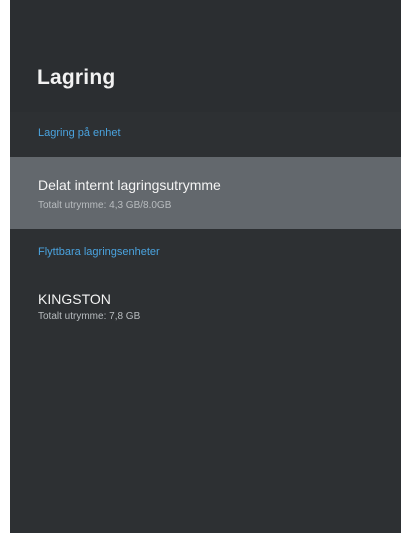  What do you see at coordinates (99, 252) in the screenshot?
I see `section-label-removable-storage: Flyttbara lagringsenheter` at bounding box center [99, 252].